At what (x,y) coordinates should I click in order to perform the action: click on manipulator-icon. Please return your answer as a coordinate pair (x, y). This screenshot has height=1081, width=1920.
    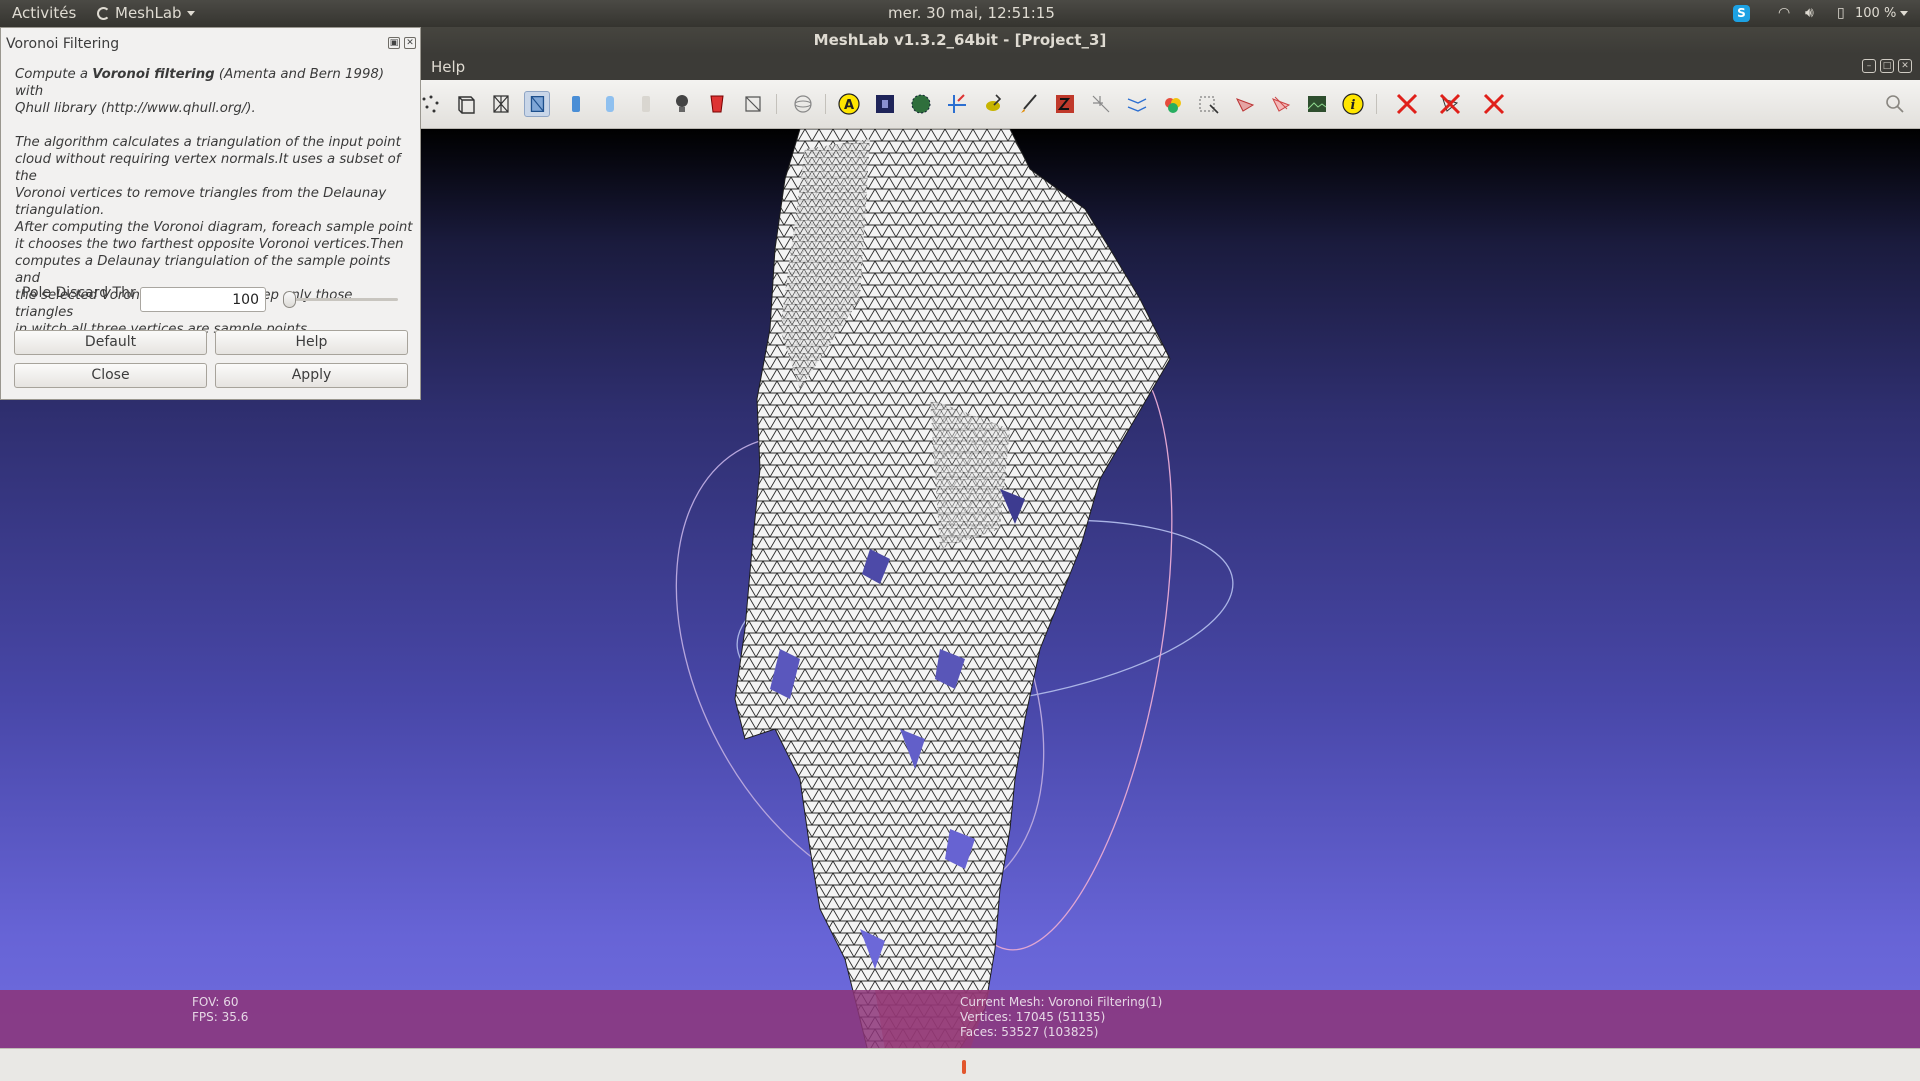
    Looking at the image, I should click on (1137, 104).